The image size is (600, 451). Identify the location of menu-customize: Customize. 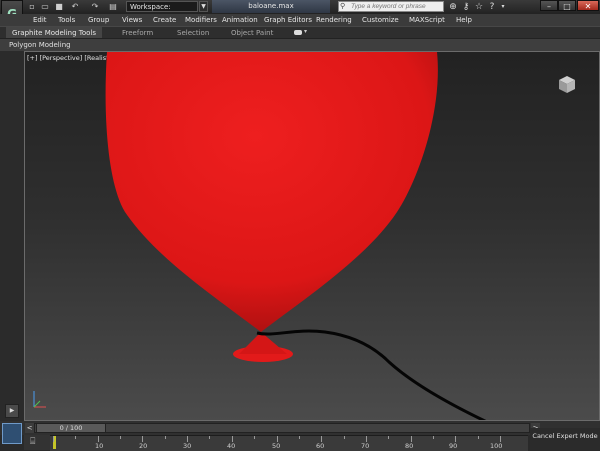
(380, 20).